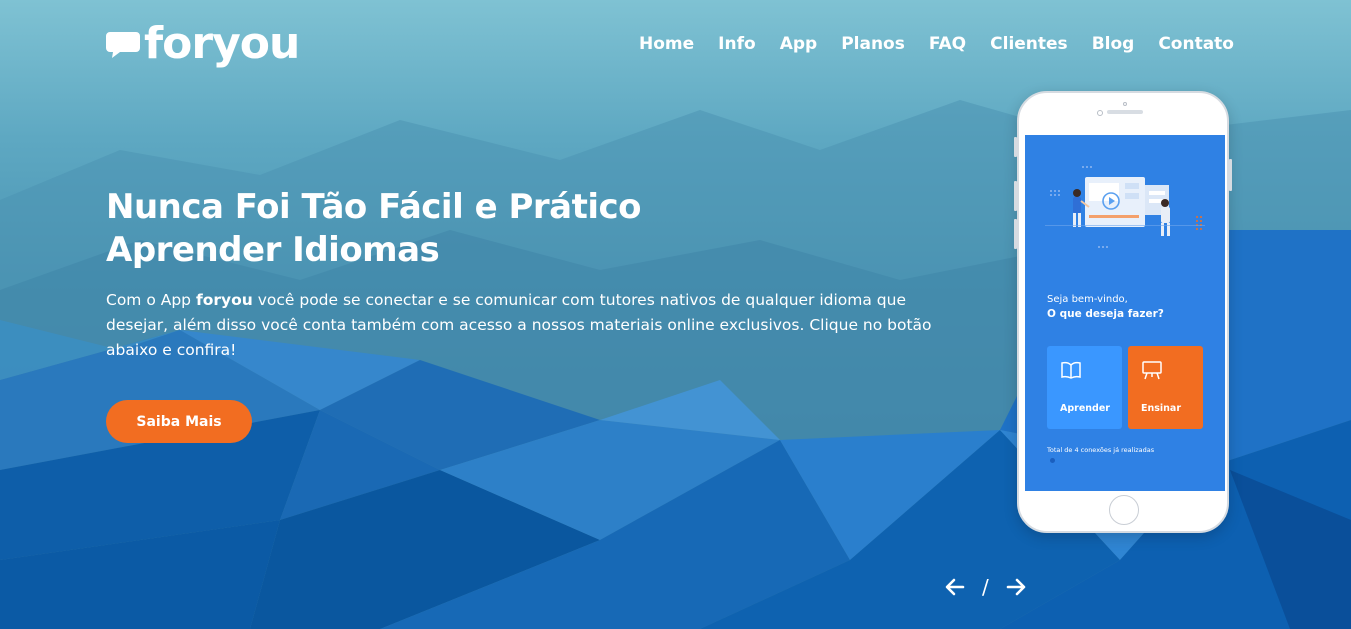  Describe the element at coordinates (1101, 450) in the screenshot. I see `connections-text: Total de 4 conexões já realizadas` at that location.